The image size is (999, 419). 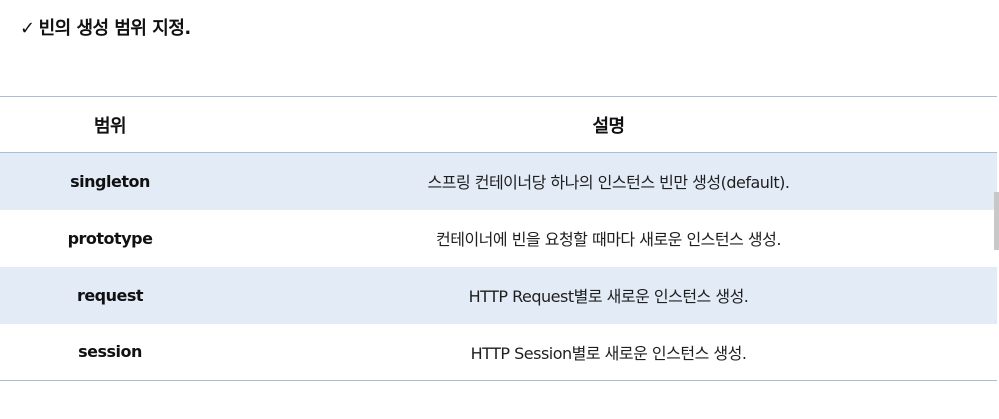 I want to click on scope-cell: session, so click(x=110, y=352).